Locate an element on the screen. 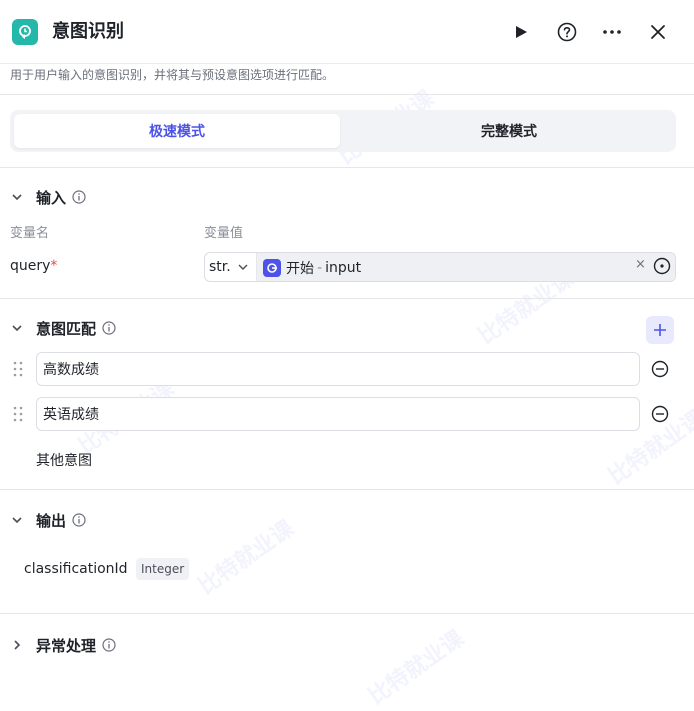 This screenshot has height=711, width=694. output-var-name: classificationId is located at coordinates (76, 569).